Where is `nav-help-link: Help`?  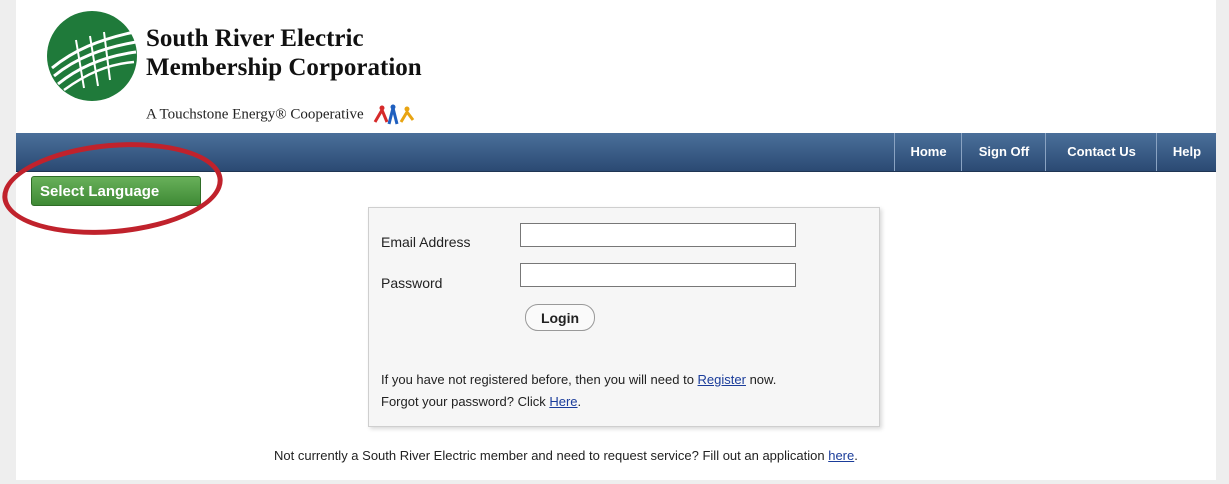
nav-help-link: Help is located at coordinates (1186, 152).